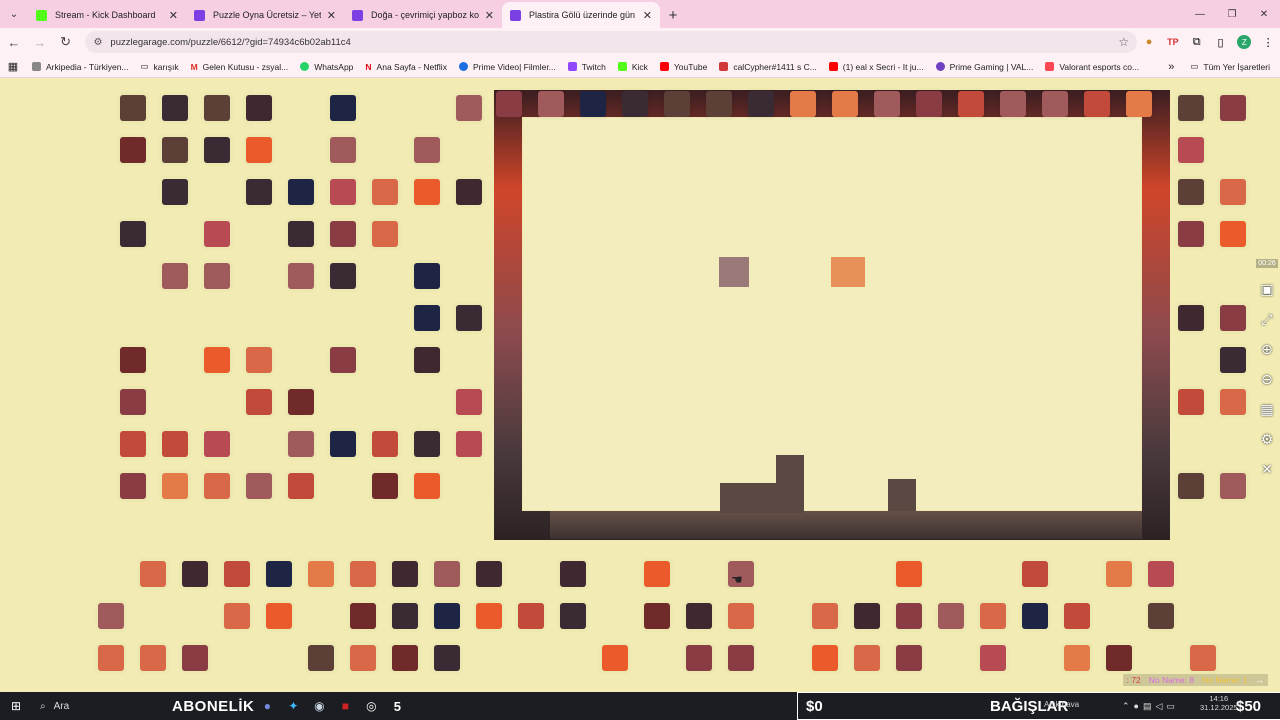  Describe the element at coordinates (326, 67) in the screenshot. I see `bookmark-item: WhatsApp` at that location.